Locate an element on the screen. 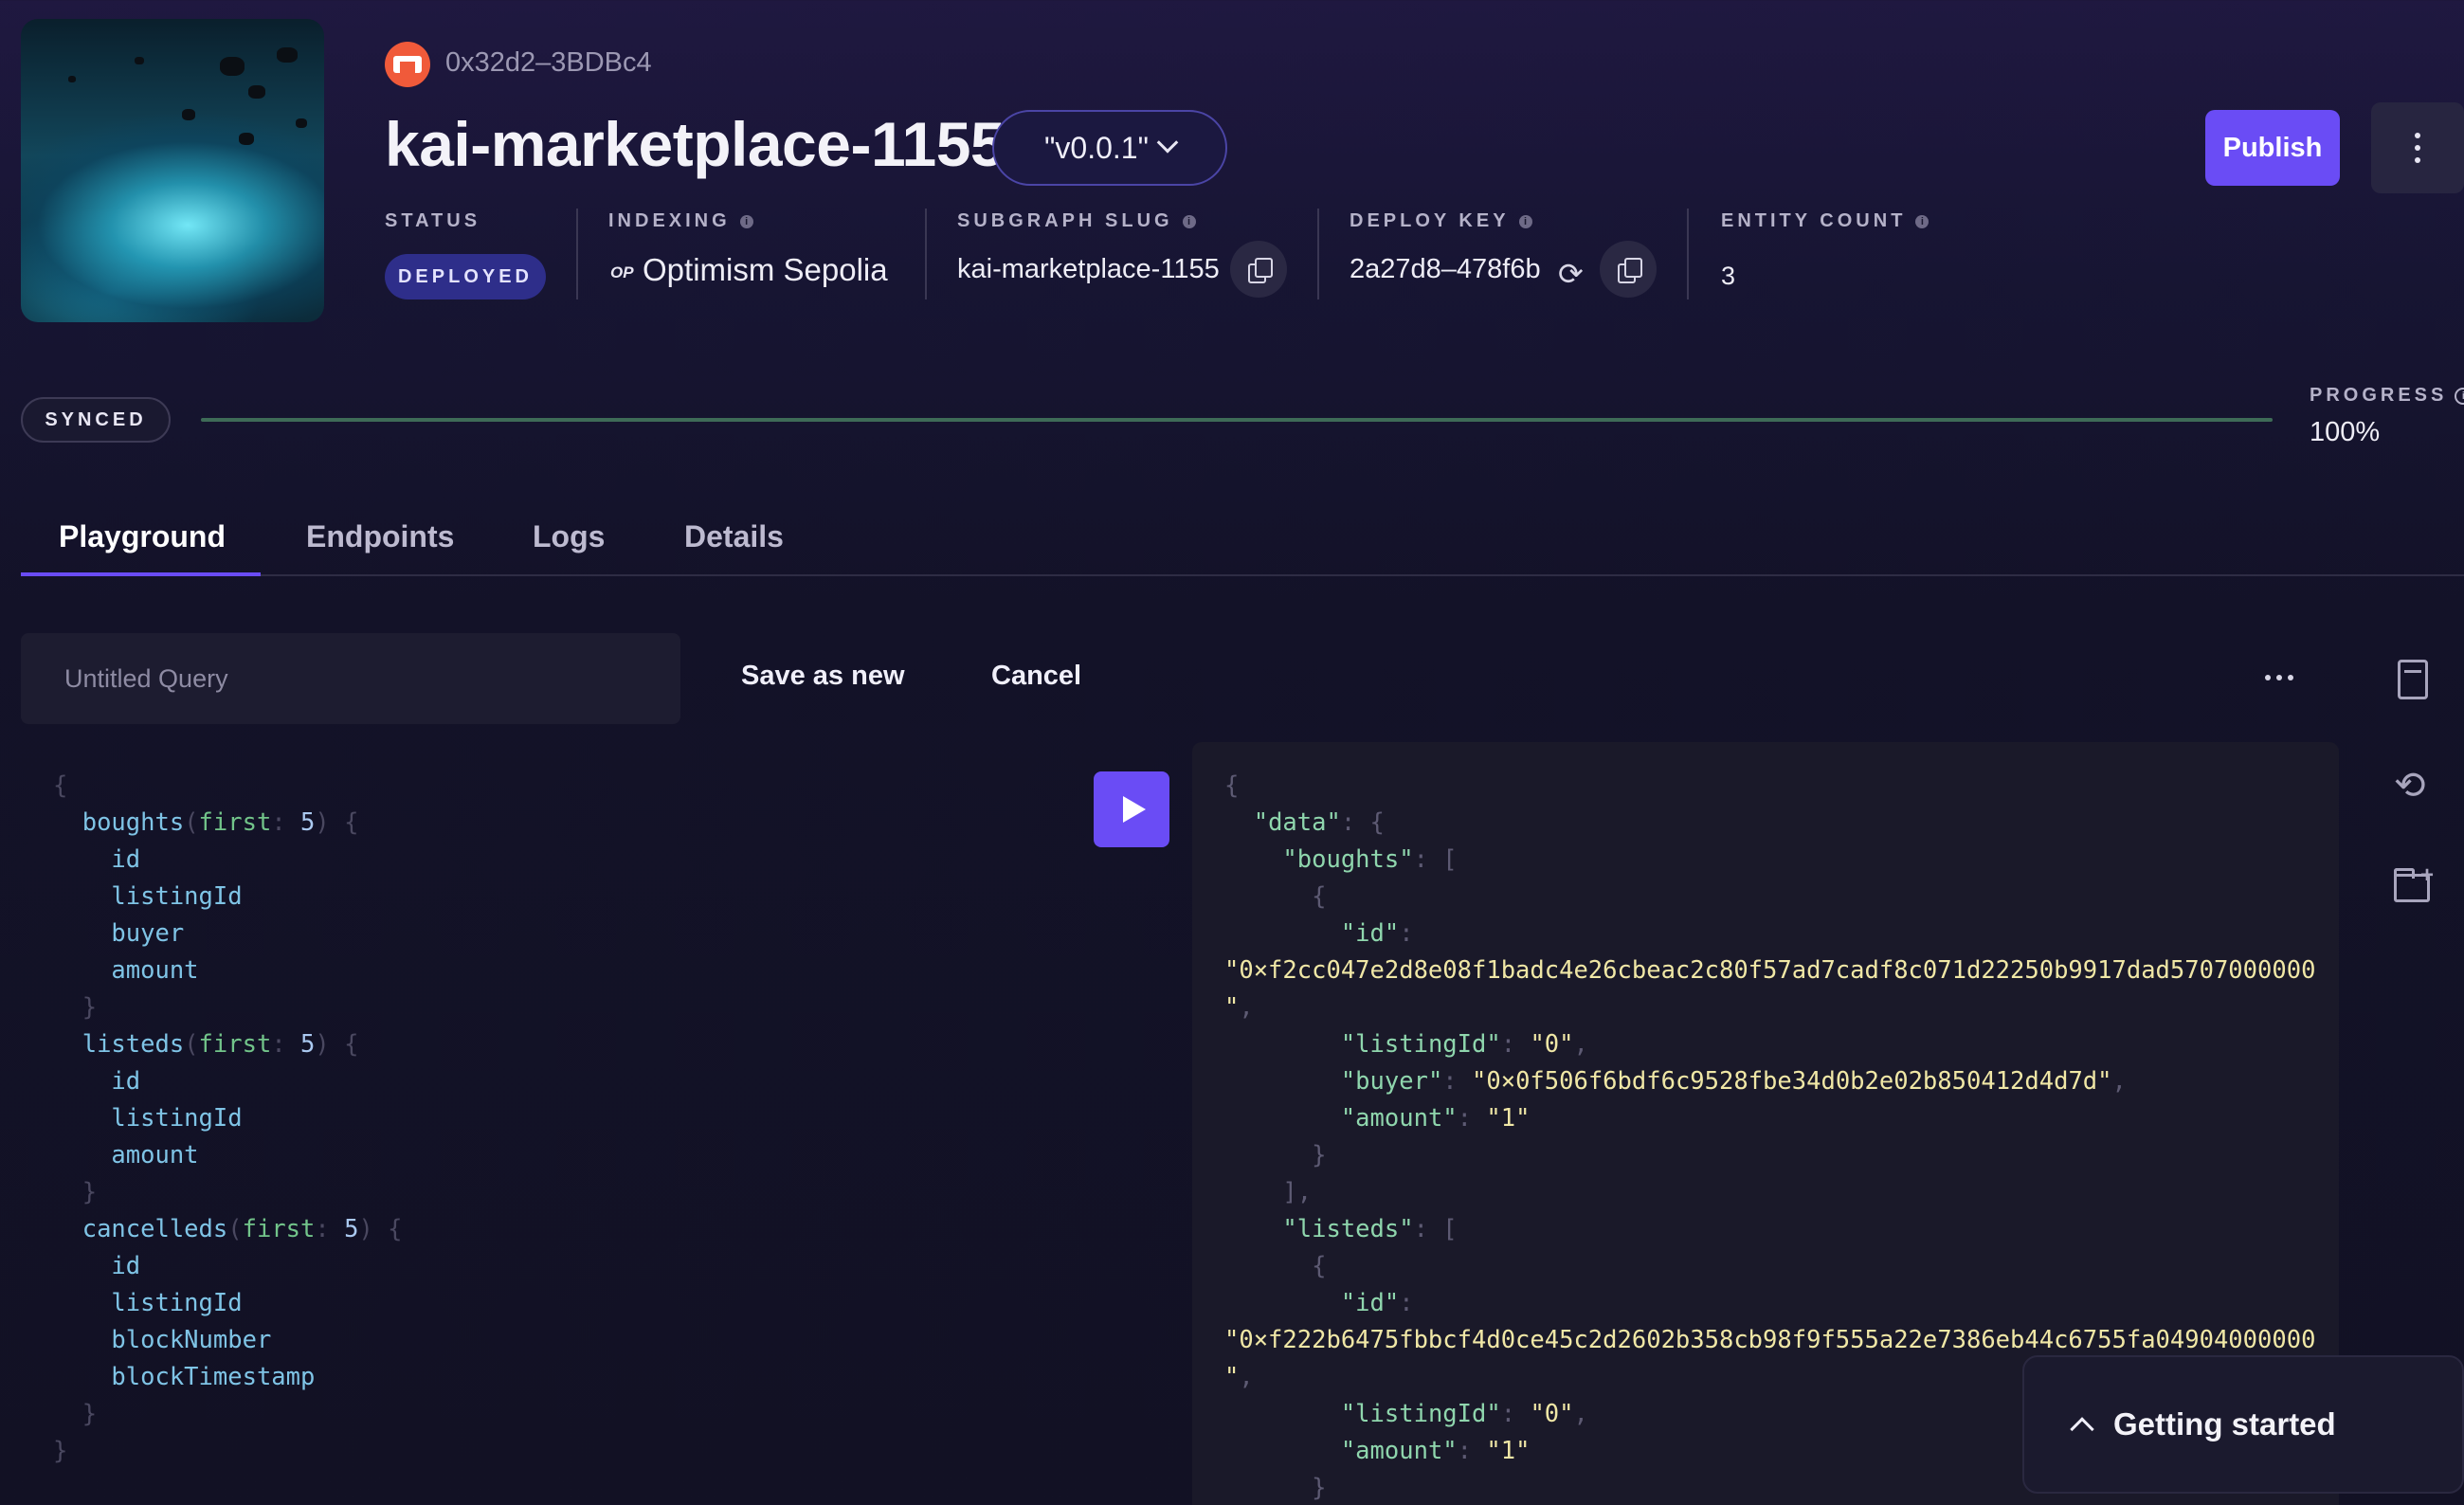 The image size is (2464, 1505). deploy-key: 2a27d8–478f6b is located at coordinates (1446, 269).